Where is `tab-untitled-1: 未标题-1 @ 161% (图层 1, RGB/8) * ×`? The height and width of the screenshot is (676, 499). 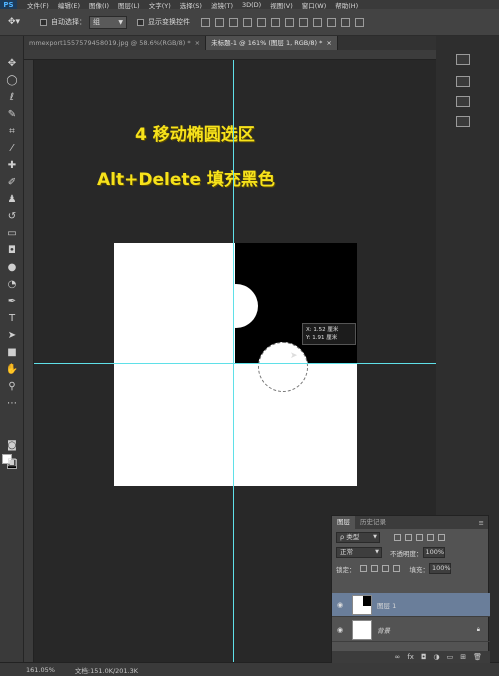
tab-untitled-1: 未标题-1 @ 161% (图层 1, RGB/8) * × is located at coordinates (272, 43).